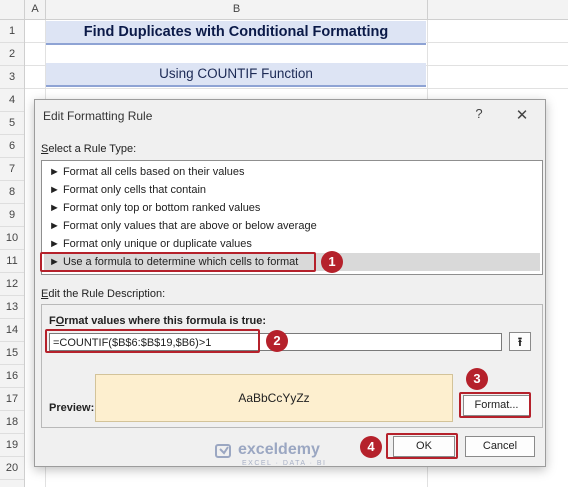 The height and width of the screenshot is (487, 568). I want to click on close-icon: ✕, so click(522, 115).